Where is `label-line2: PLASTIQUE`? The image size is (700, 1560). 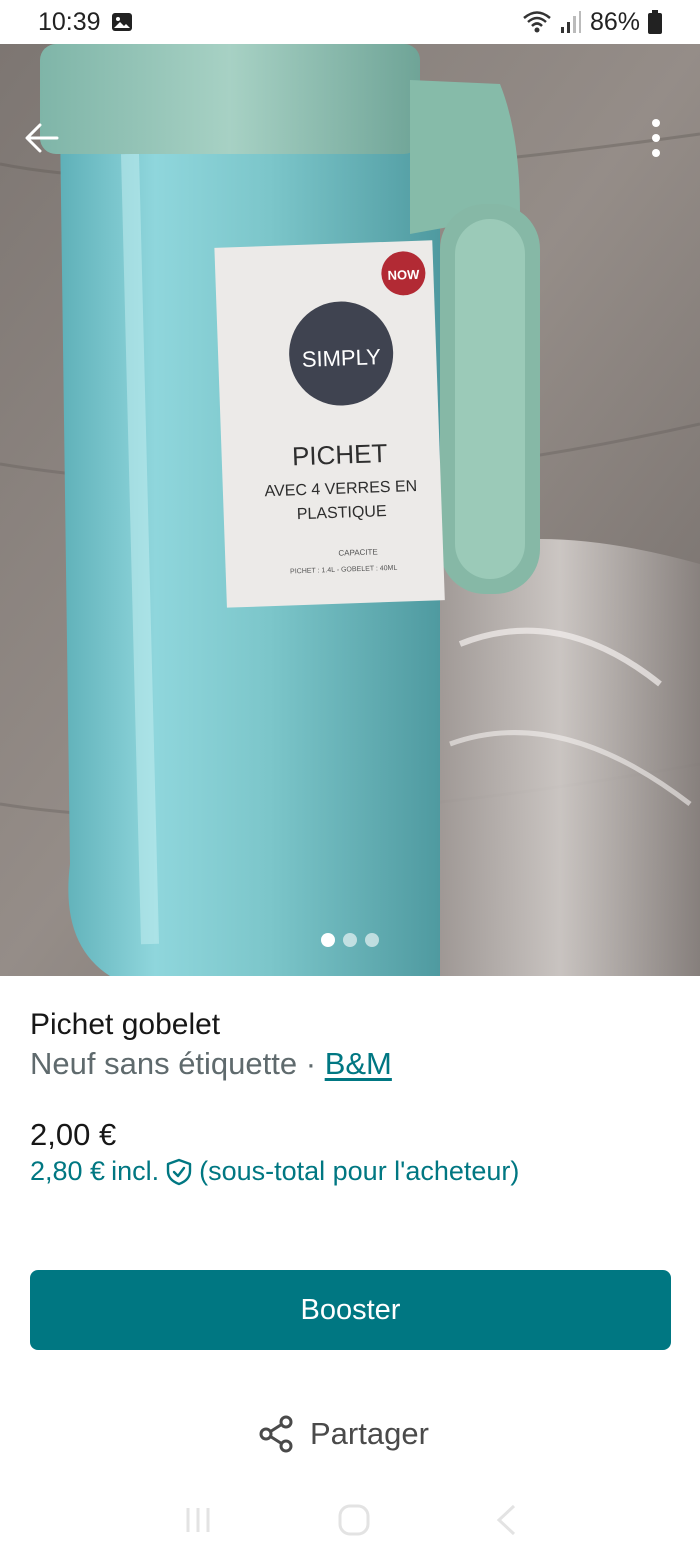 label-line2: PLASTIQUE is located at coordinates (342, 513).